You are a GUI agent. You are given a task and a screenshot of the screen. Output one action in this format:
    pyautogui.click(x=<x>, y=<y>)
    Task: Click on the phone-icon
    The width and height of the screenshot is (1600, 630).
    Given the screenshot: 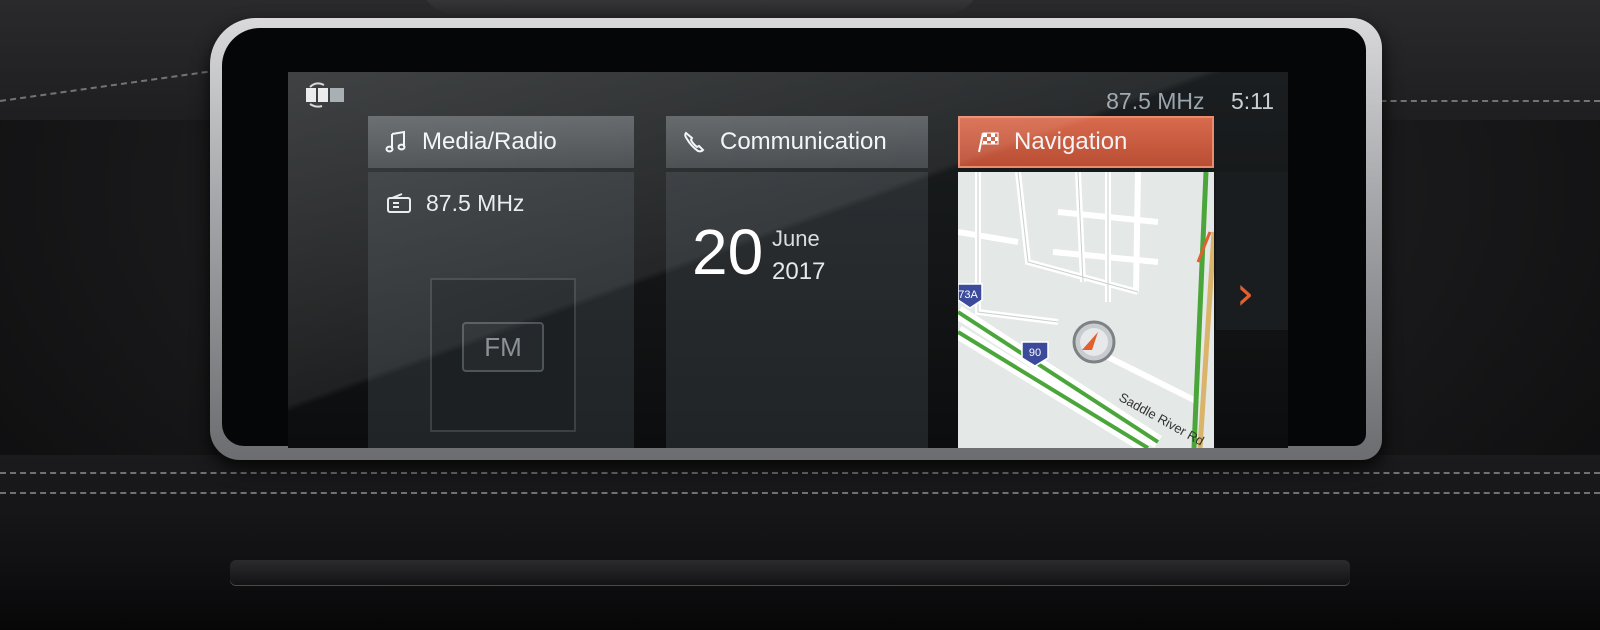 What is the action you would take?
    pyautogui.click(x=694, y=142)
    